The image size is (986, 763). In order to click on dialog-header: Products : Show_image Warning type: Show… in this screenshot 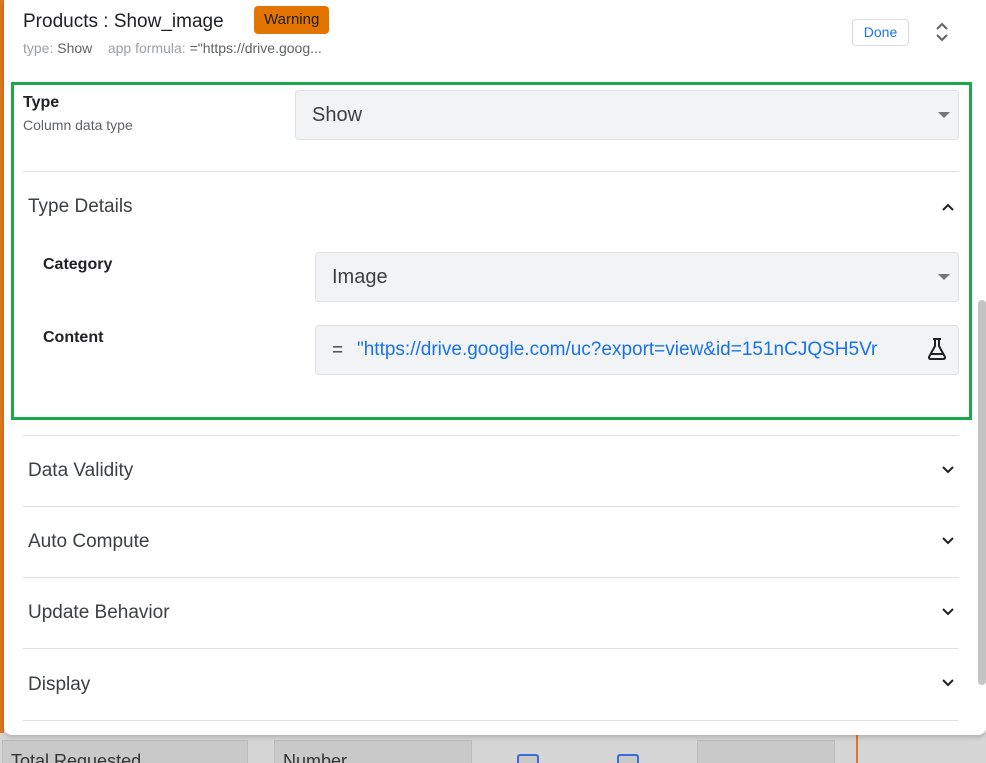, I will do `click(495, 39)`.